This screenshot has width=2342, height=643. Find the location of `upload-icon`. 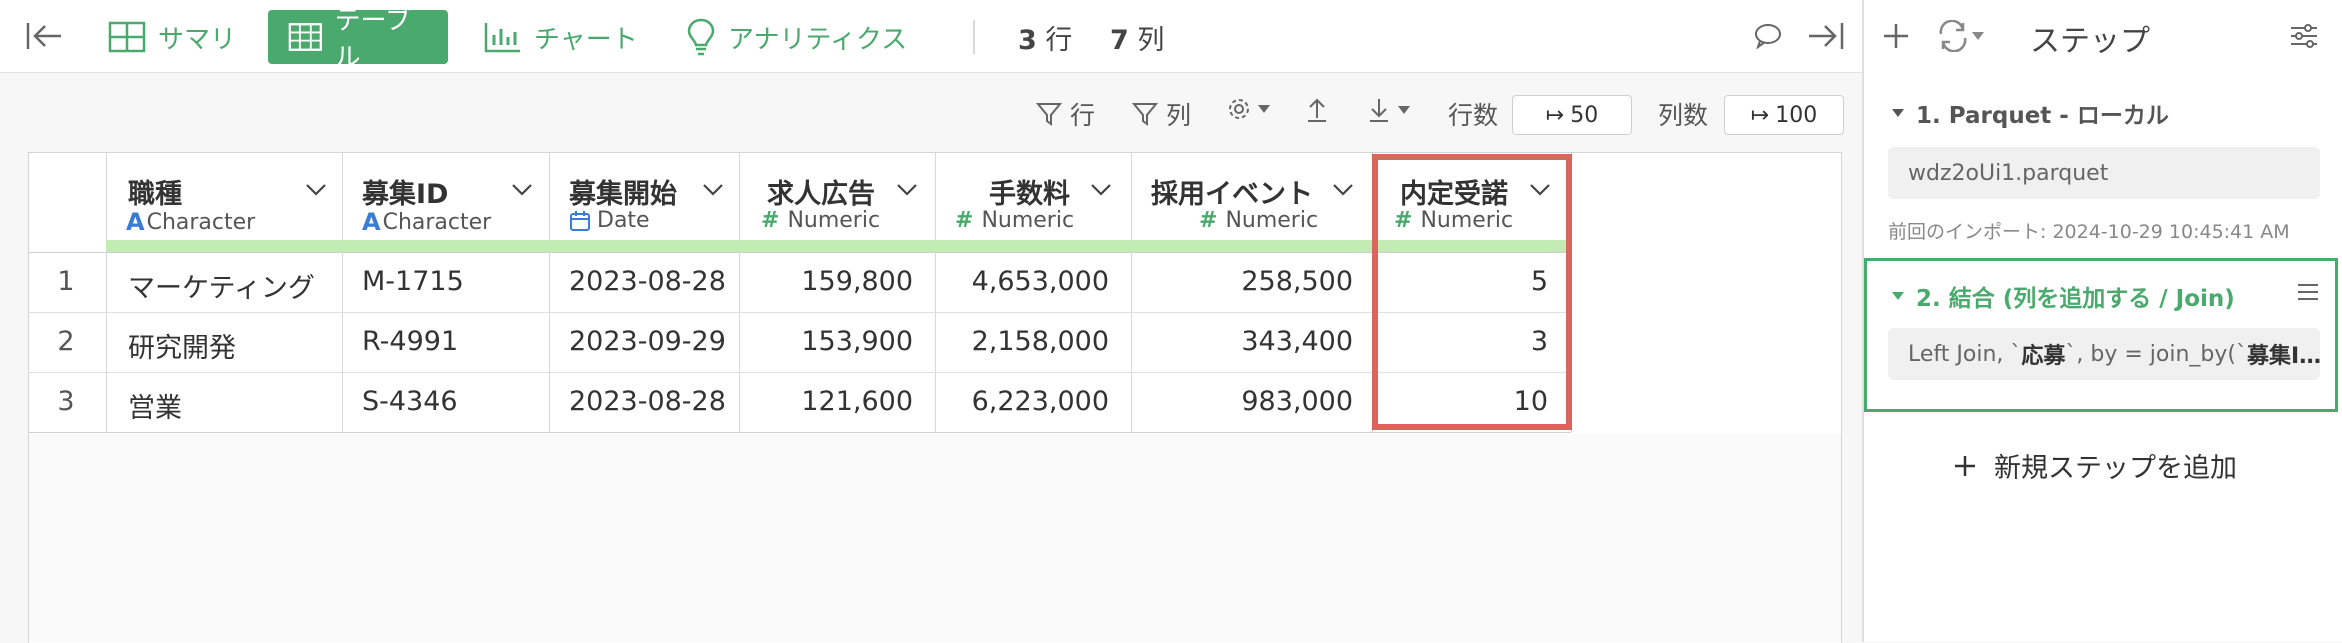

upload-icon is located at coordinates (1317, 110).